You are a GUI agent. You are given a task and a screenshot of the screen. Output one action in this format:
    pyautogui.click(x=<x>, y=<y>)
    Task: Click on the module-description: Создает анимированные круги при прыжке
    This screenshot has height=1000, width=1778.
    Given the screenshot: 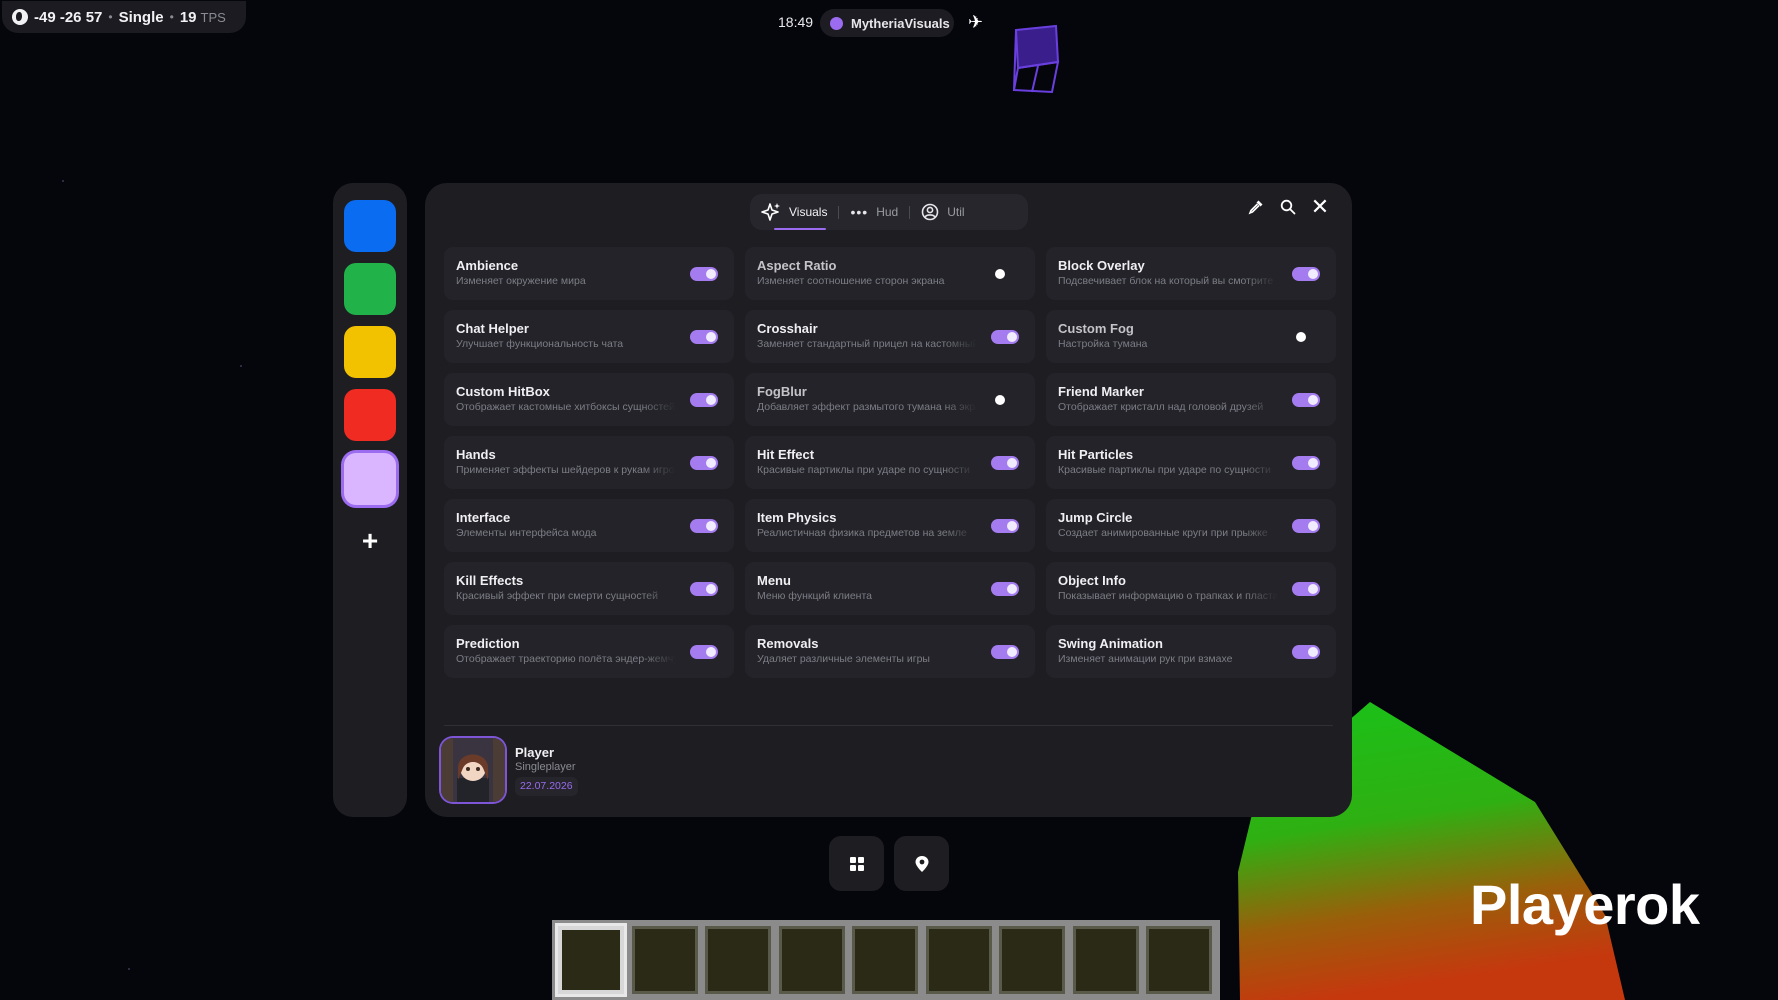 What is the action you would take?
    pyautogui.click(x=1163, y=533)
    